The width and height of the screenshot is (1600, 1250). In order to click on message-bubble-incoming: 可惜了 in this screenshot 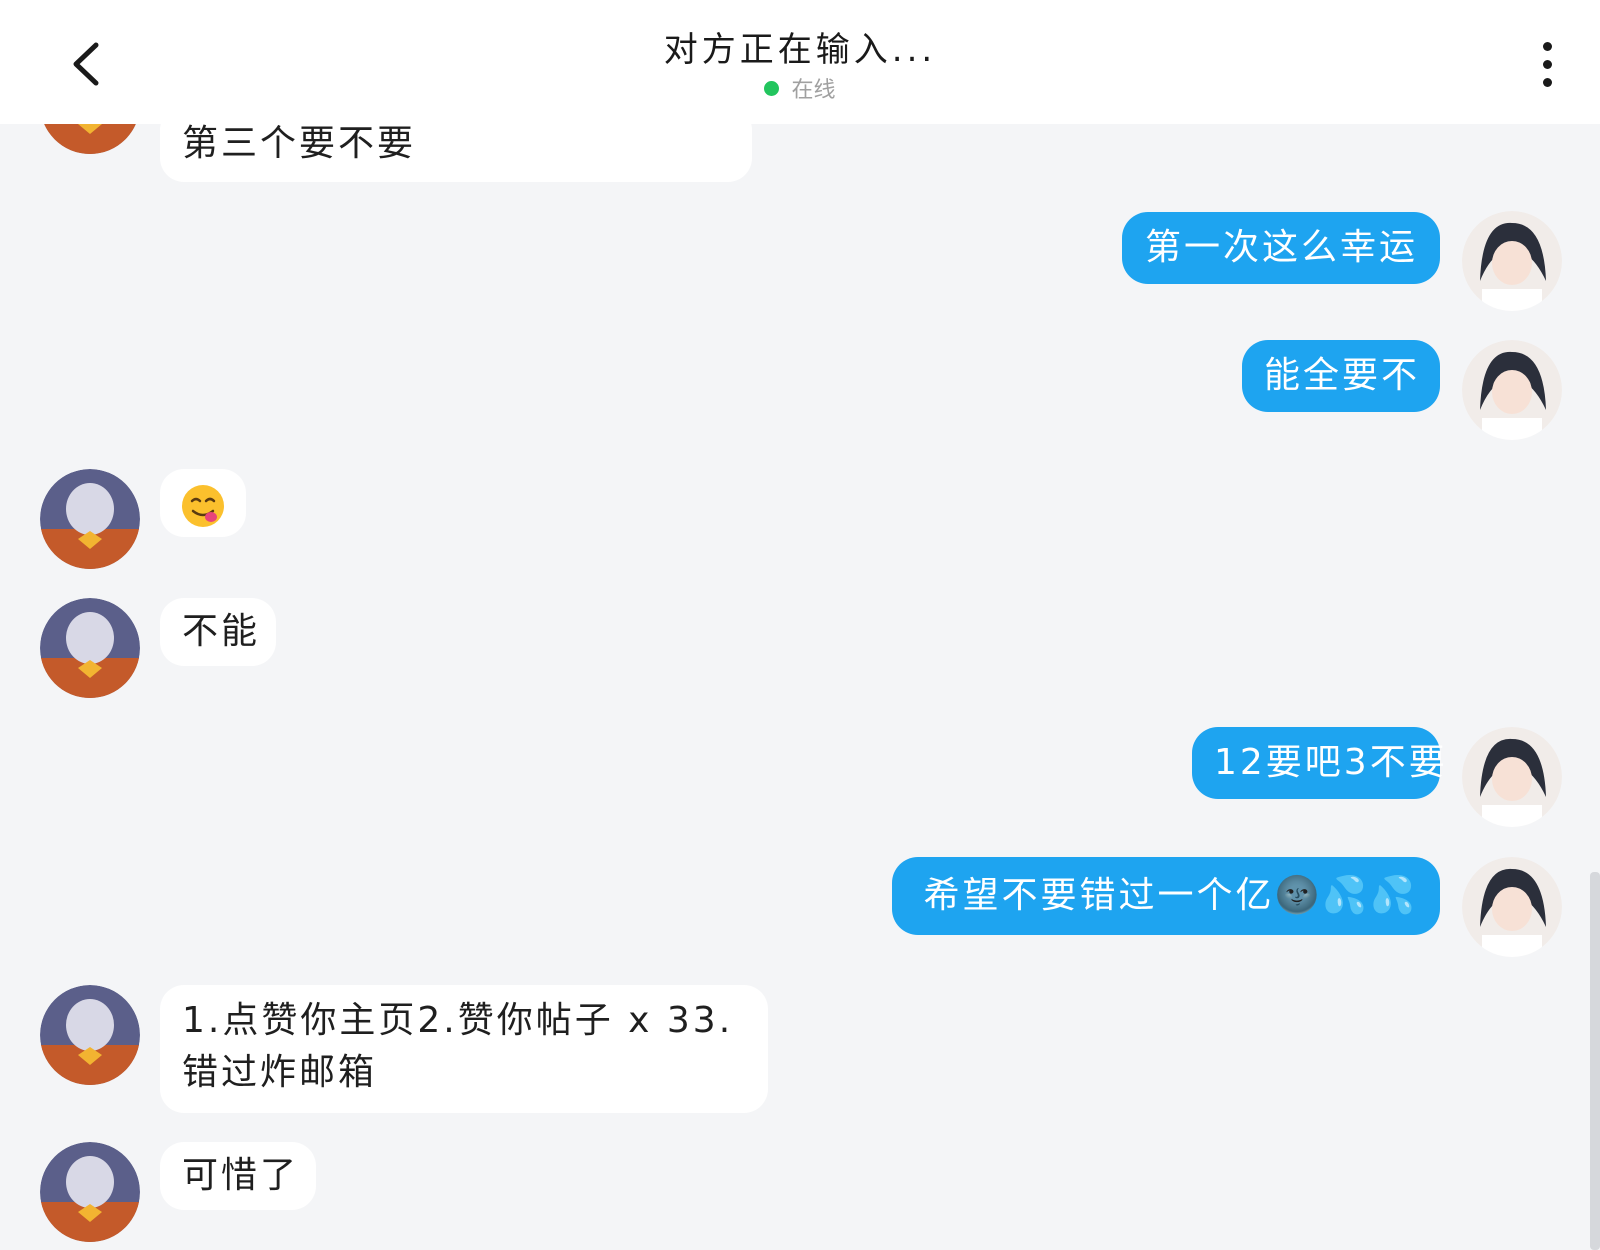, I will do `click(238, 1176)`.